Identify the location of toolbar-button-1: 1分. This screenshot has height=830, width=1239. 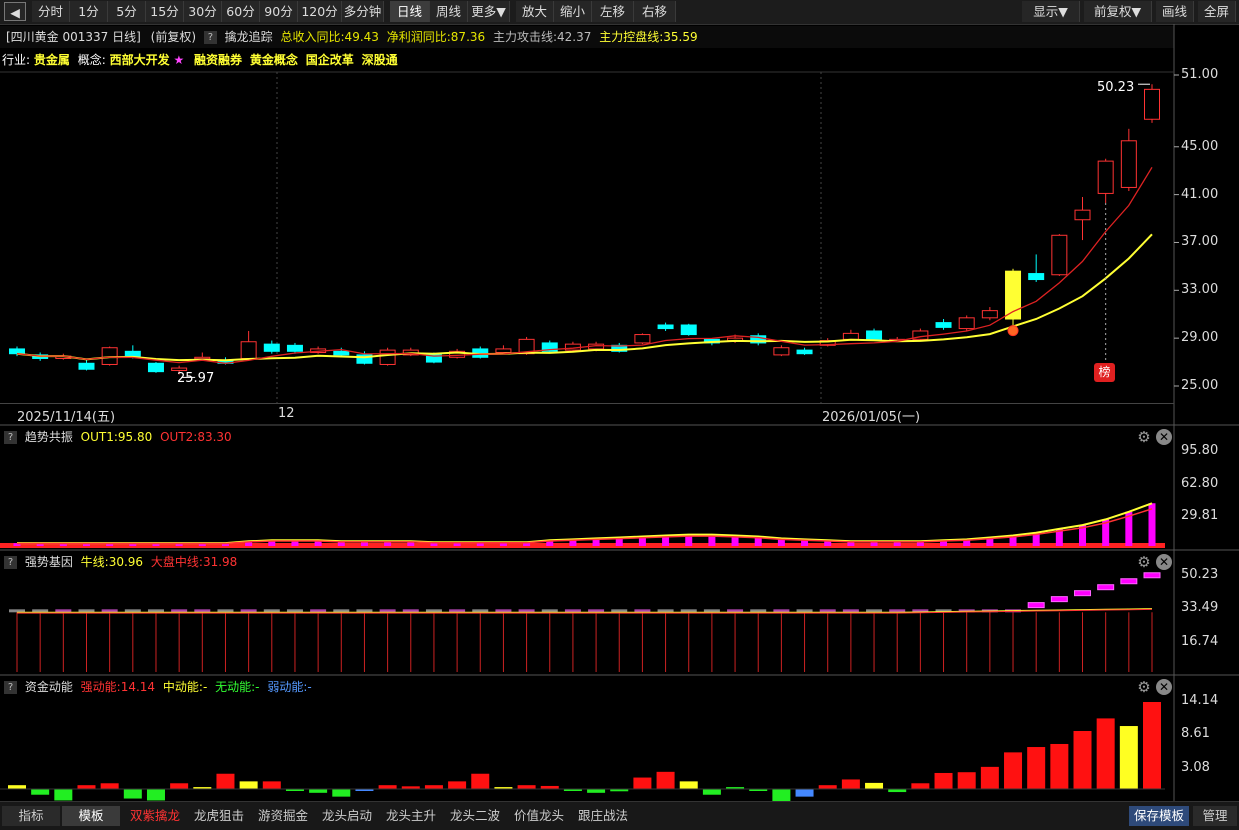
(89, 11).